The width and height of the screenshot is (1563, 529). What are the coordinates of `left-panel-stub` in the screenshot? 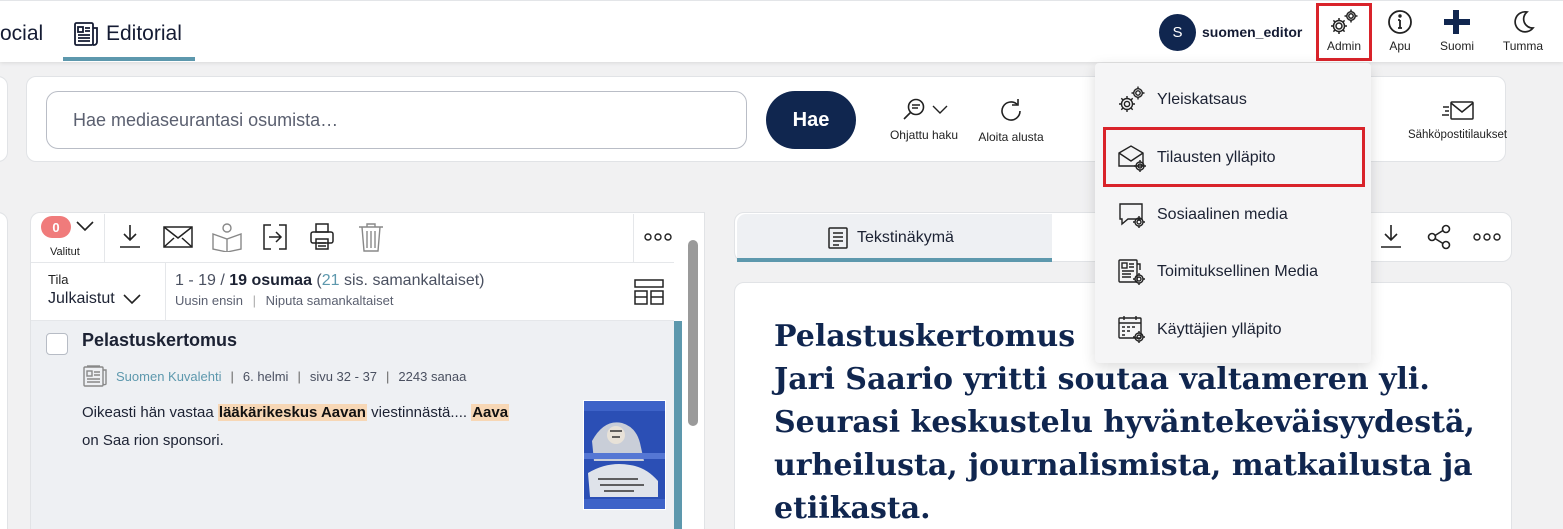 It's located at (4, 370).